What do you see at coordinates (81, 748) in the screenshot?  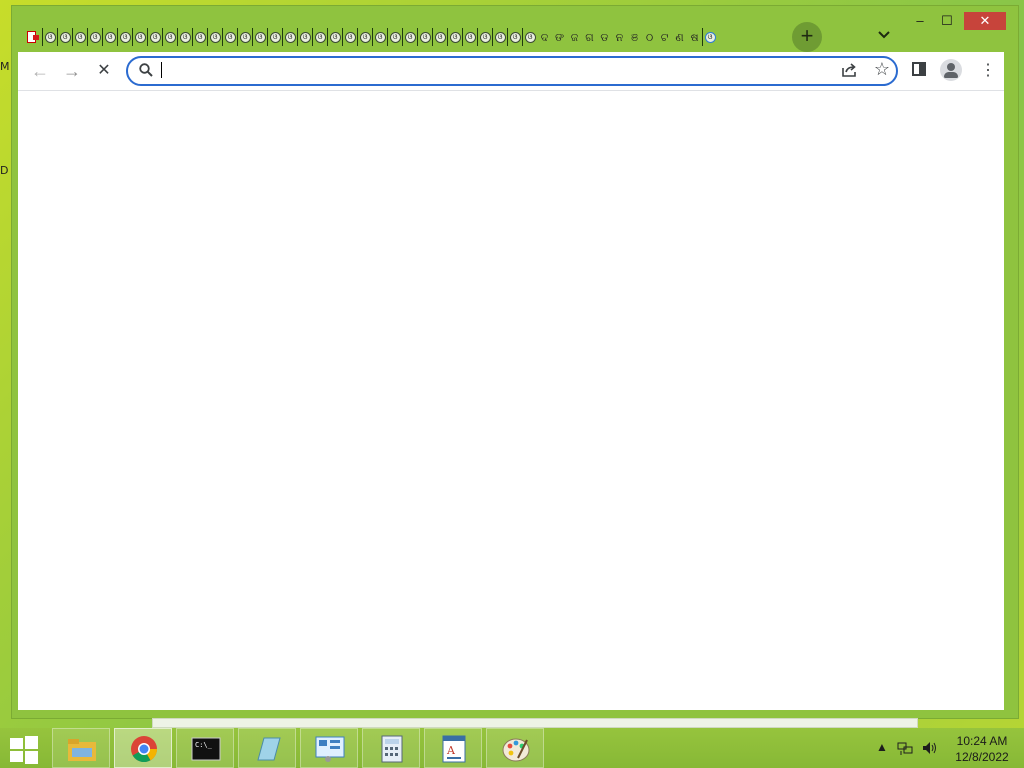 I see `taskbar-file-explorer` at bounding box center [81, 748].